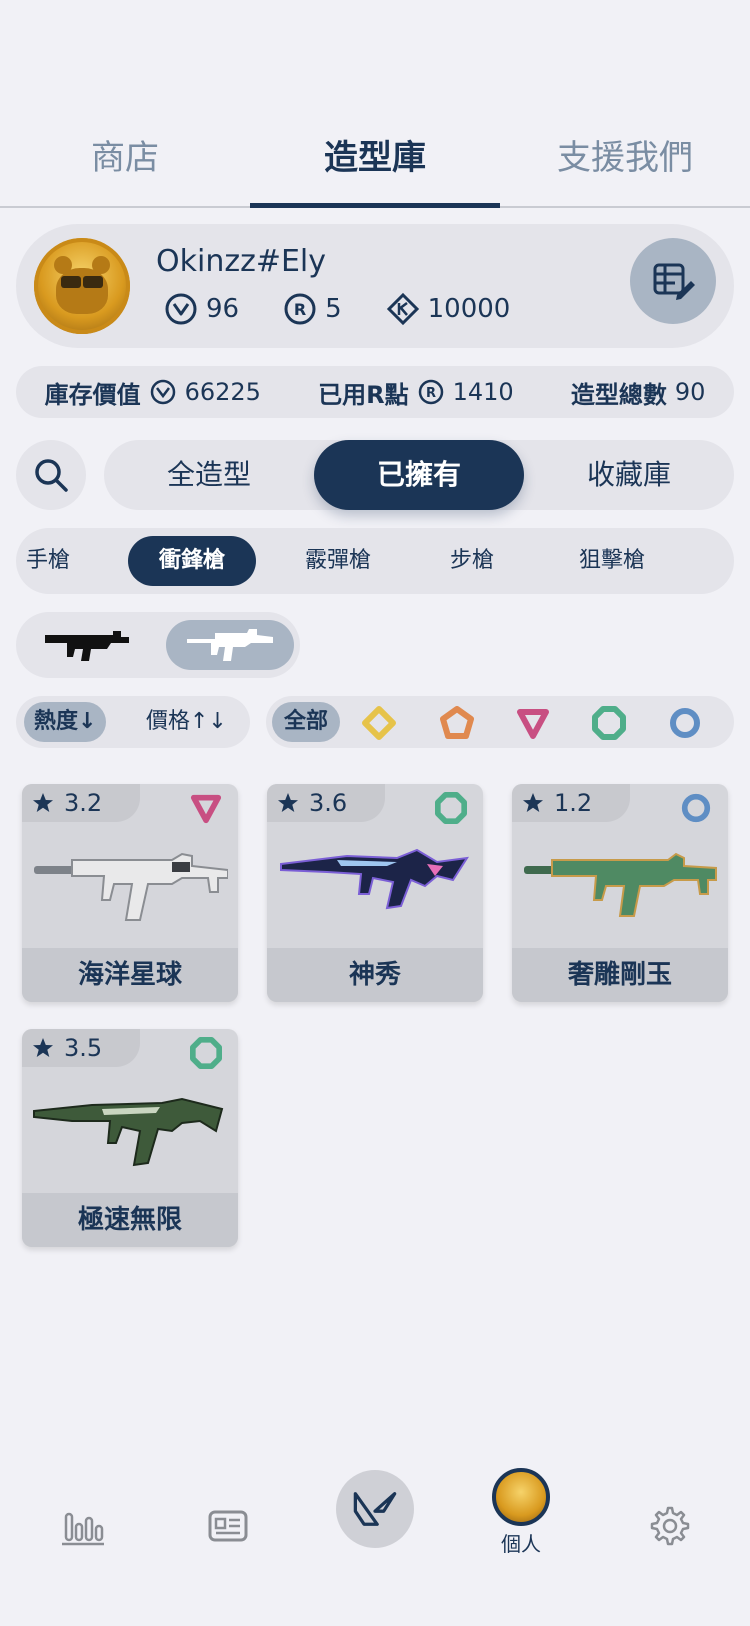 The width and height of the screenshot is (750, 1626). I want to click on kc-value: 10000, so click(469, 309).